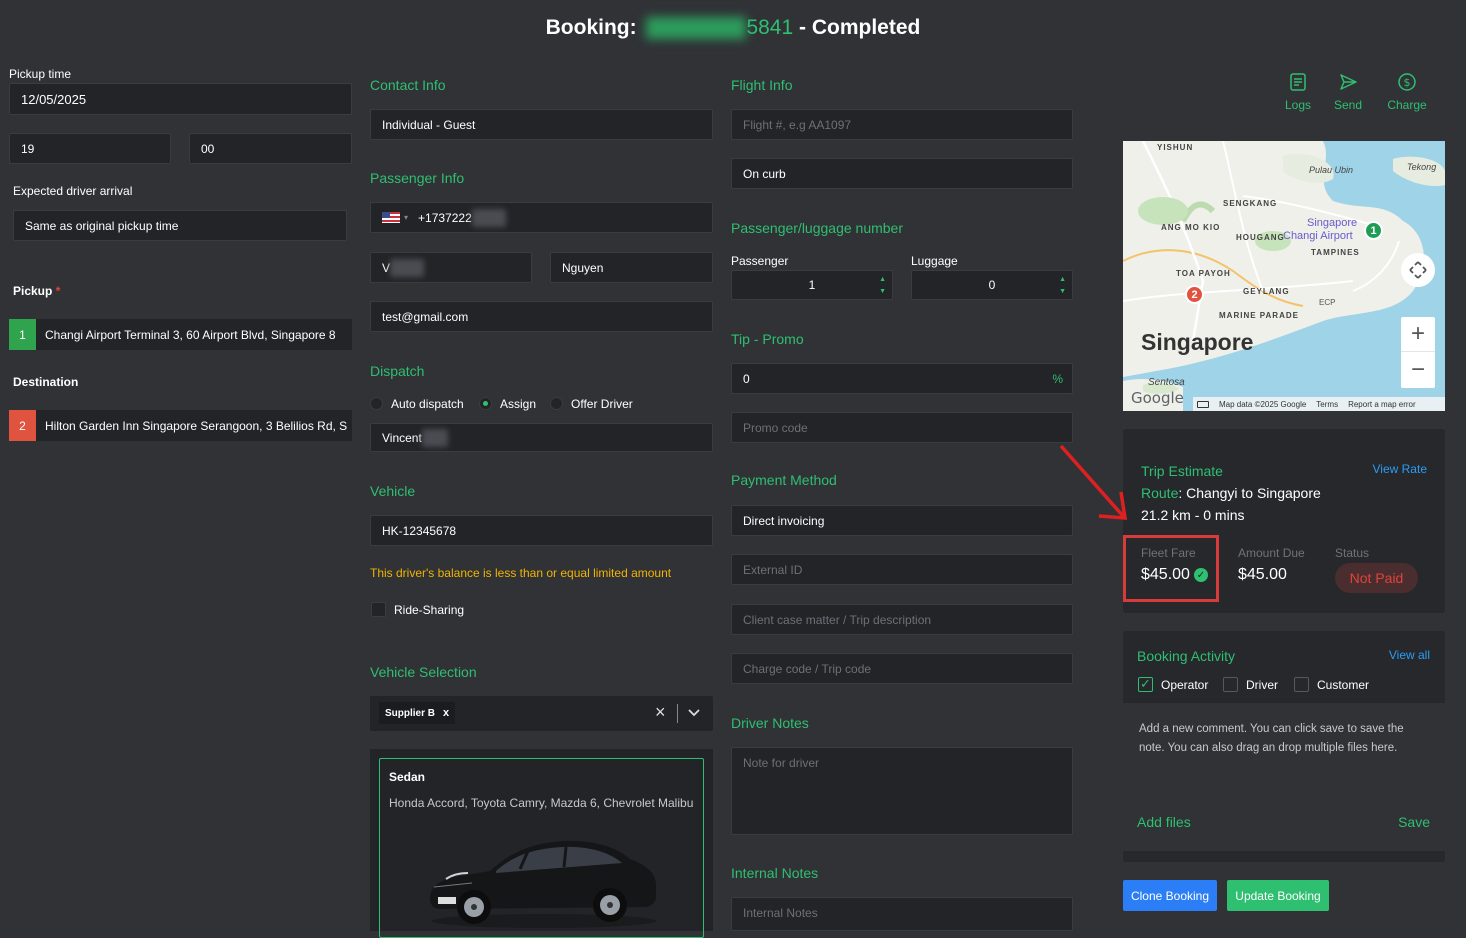  I want to click on update-booking-button: Update Booking, so click(1278, 895).